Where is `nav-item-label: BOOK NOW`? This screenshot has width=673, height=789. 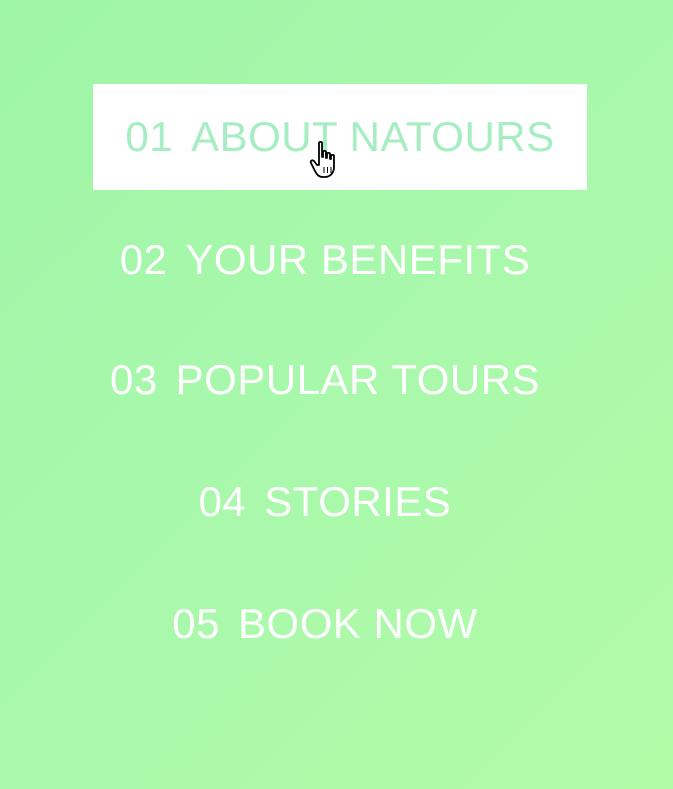 nav-item-label: BOOK NOW is located at coordinates (358, 623).